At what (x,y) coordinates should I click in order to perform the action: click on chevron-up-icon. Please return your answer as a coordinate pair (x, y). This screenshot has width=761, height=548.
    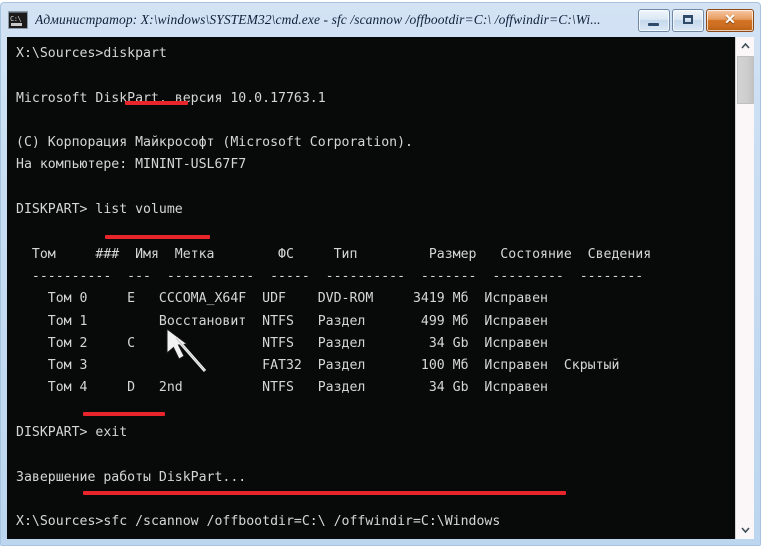
    Looking at the image, I should click on (745, 46).